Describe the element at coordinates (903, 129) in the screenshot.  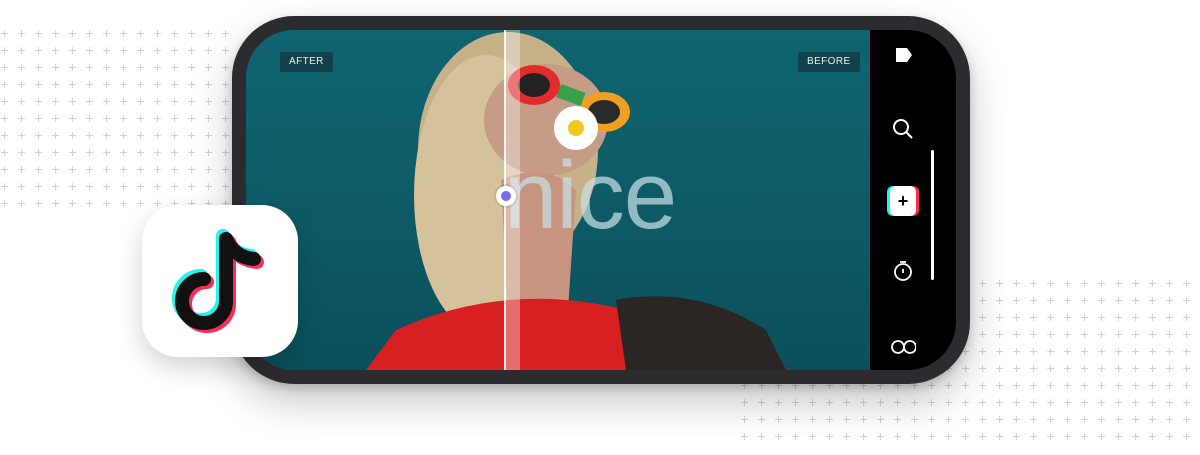
I see `search-icon` at that location.